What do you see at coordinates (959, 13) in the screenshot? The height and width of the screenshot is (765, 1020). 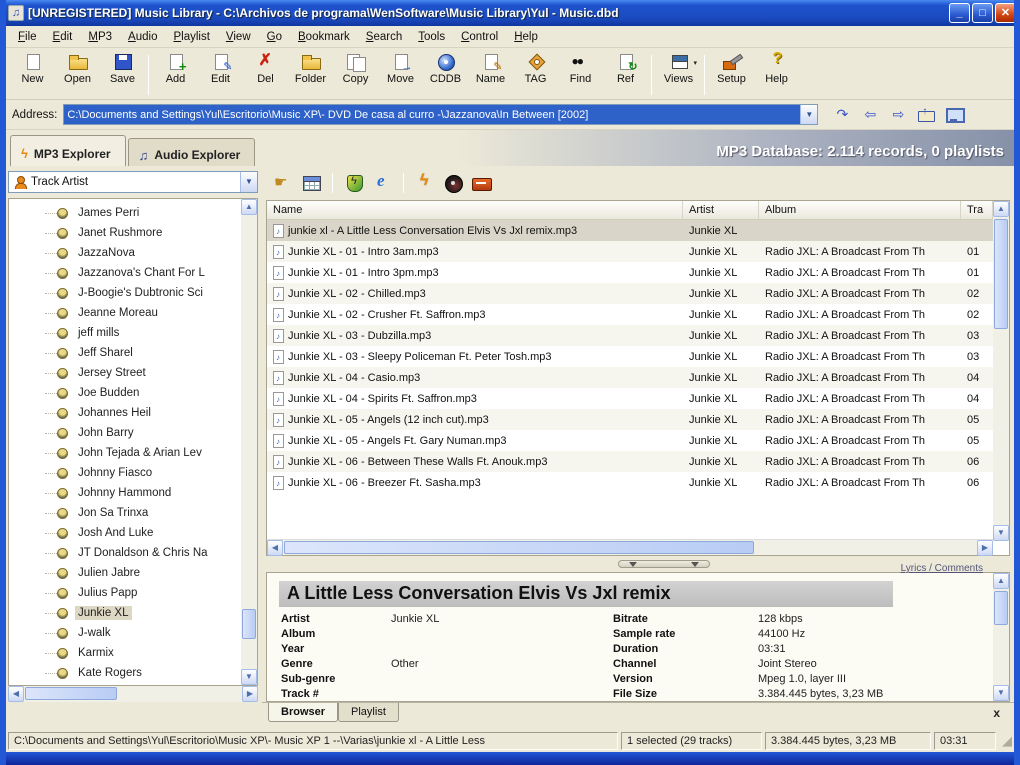 I see `minimize-button: _` at bounding box center [959, 13].